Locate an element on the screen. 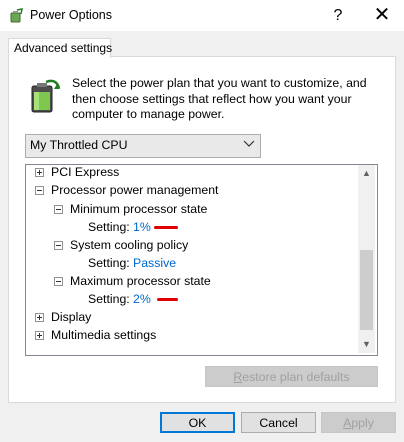 The image size is (404, 442). power-plan-selected: My Throttled CPU is located at coordinates (79, 145).